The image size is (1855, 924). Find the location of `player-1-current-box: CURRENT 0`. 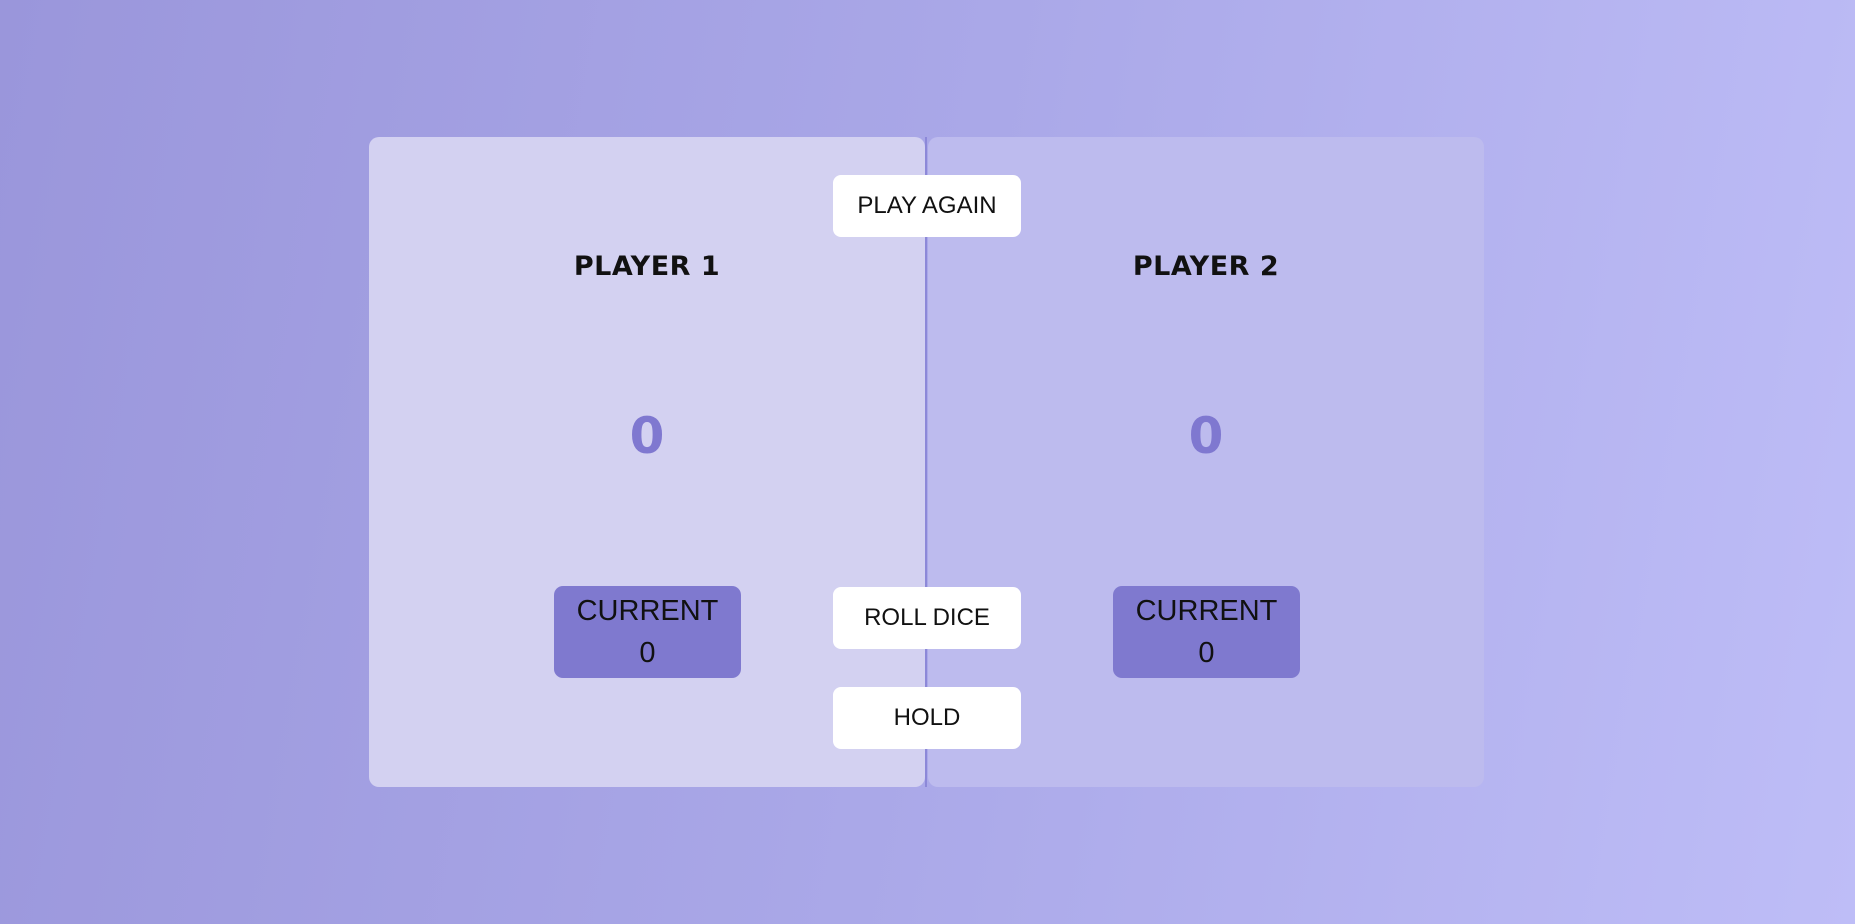

player-1-current-box: CURRENT 0 is located at coordinates (647, 632).